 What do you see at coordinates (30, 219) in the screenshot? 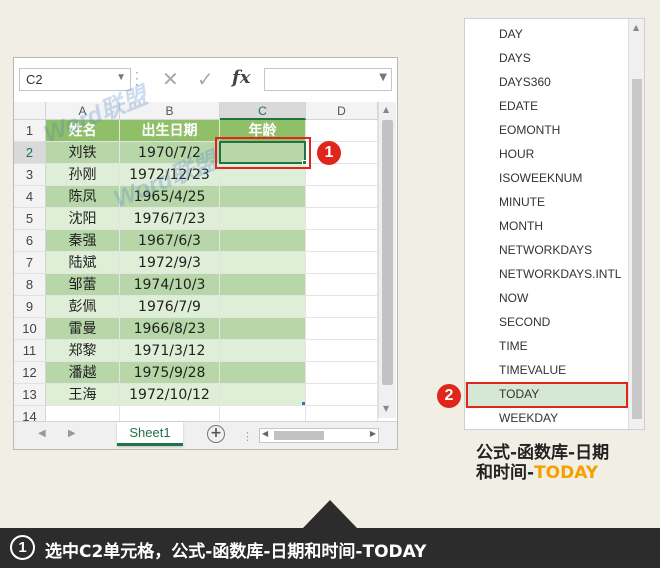
I see `row-header-5: 5` at bounding box center [30, 219].